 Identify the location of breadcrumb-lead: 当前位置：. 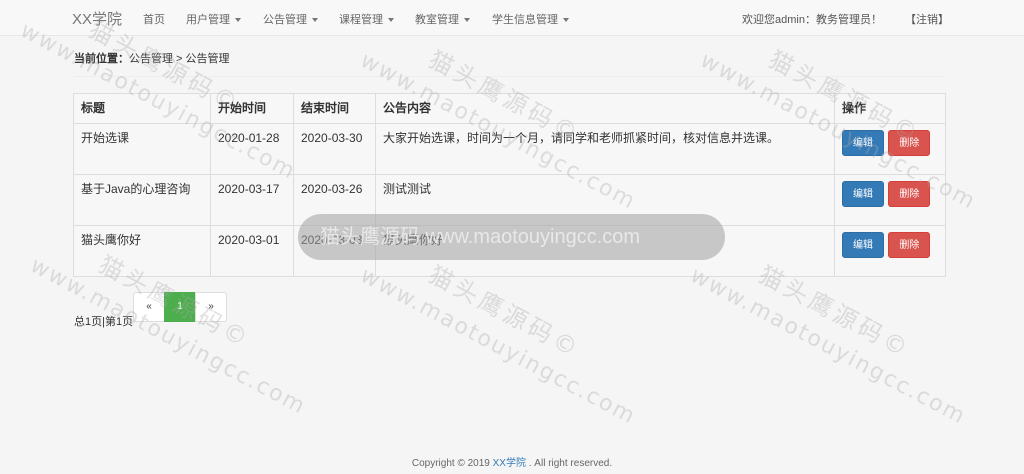
(101, 59).